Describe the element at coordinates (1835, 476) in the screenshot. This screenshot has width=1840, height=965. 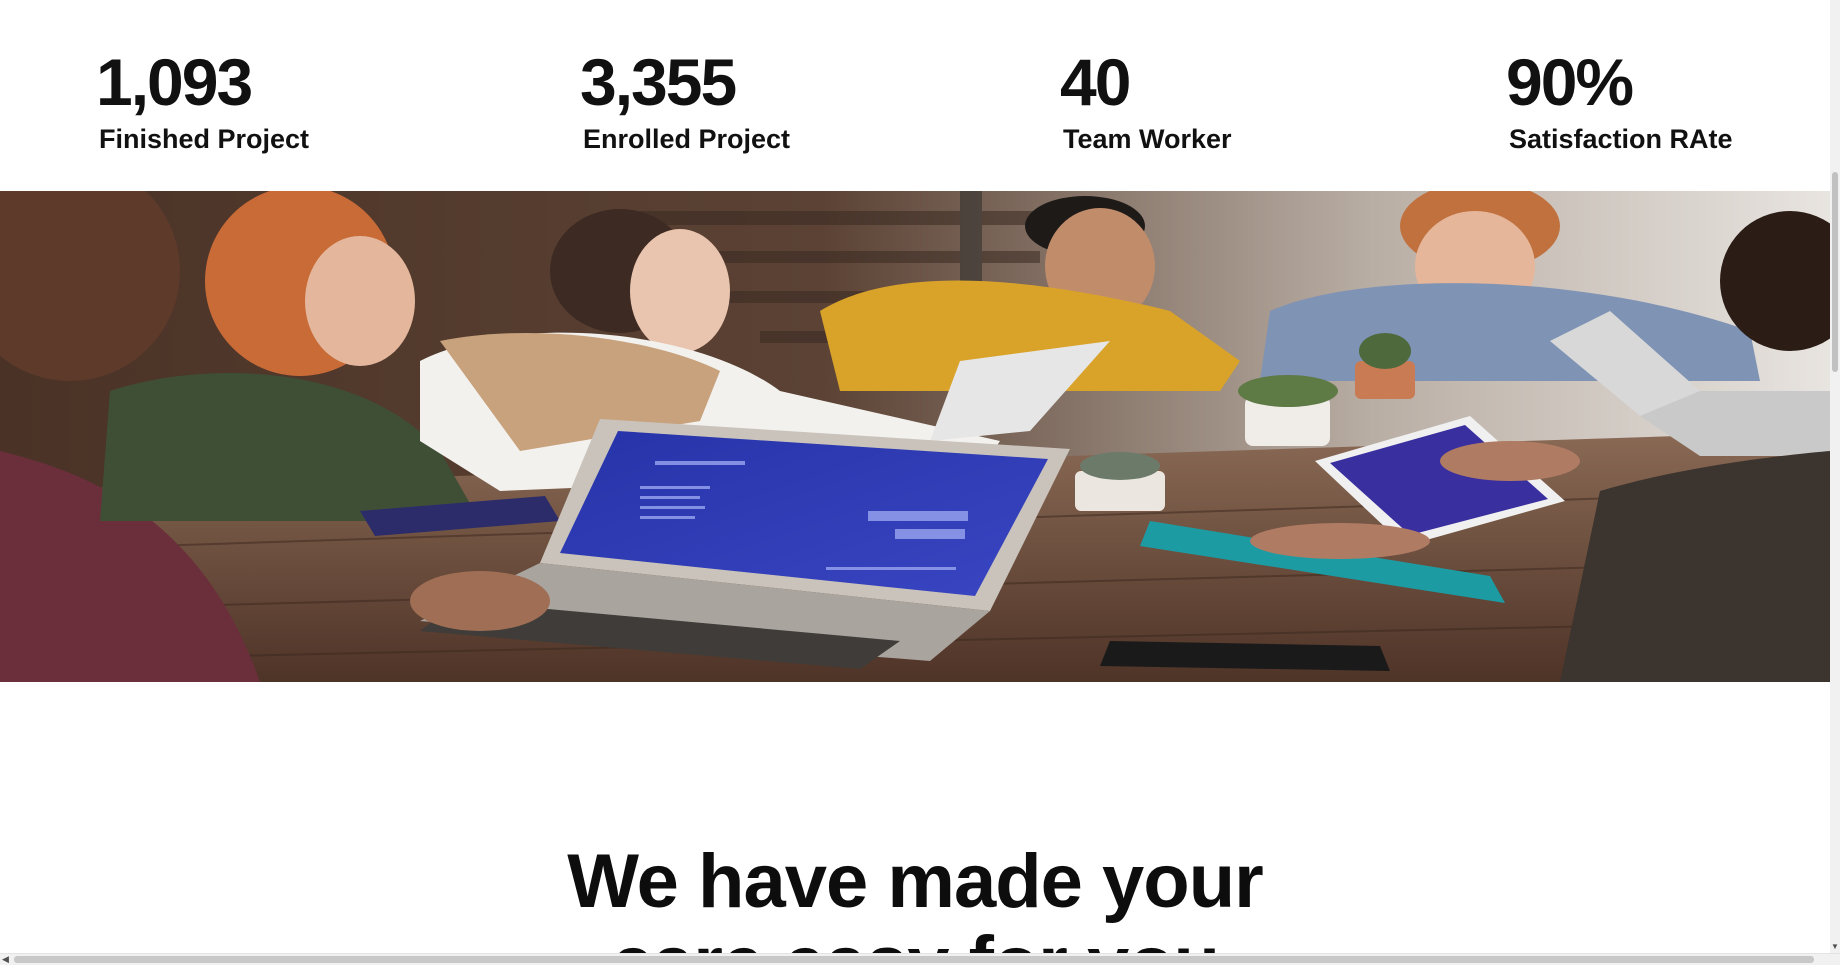
I see `vertical-scrollbar: ▼` at that location.